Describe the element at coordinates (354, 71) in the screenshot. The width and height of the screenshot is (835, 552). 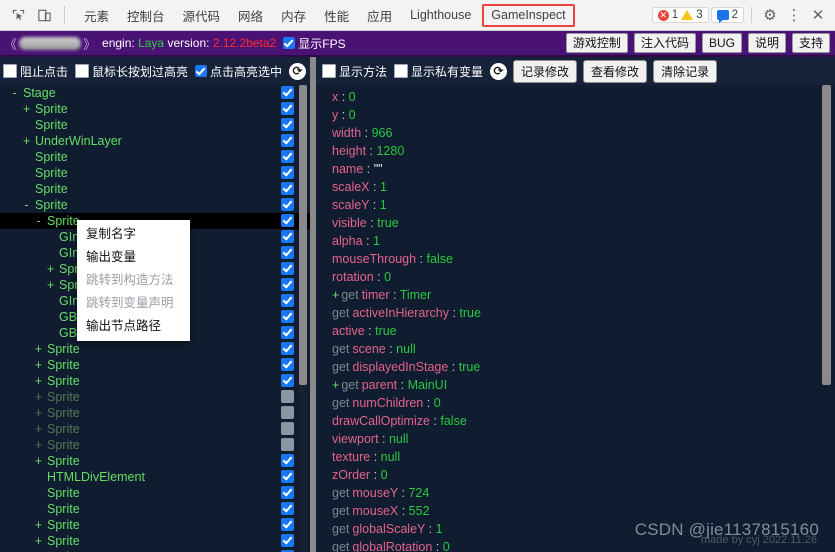
I see `show-methods-checkbox: 显示方法` at that location.